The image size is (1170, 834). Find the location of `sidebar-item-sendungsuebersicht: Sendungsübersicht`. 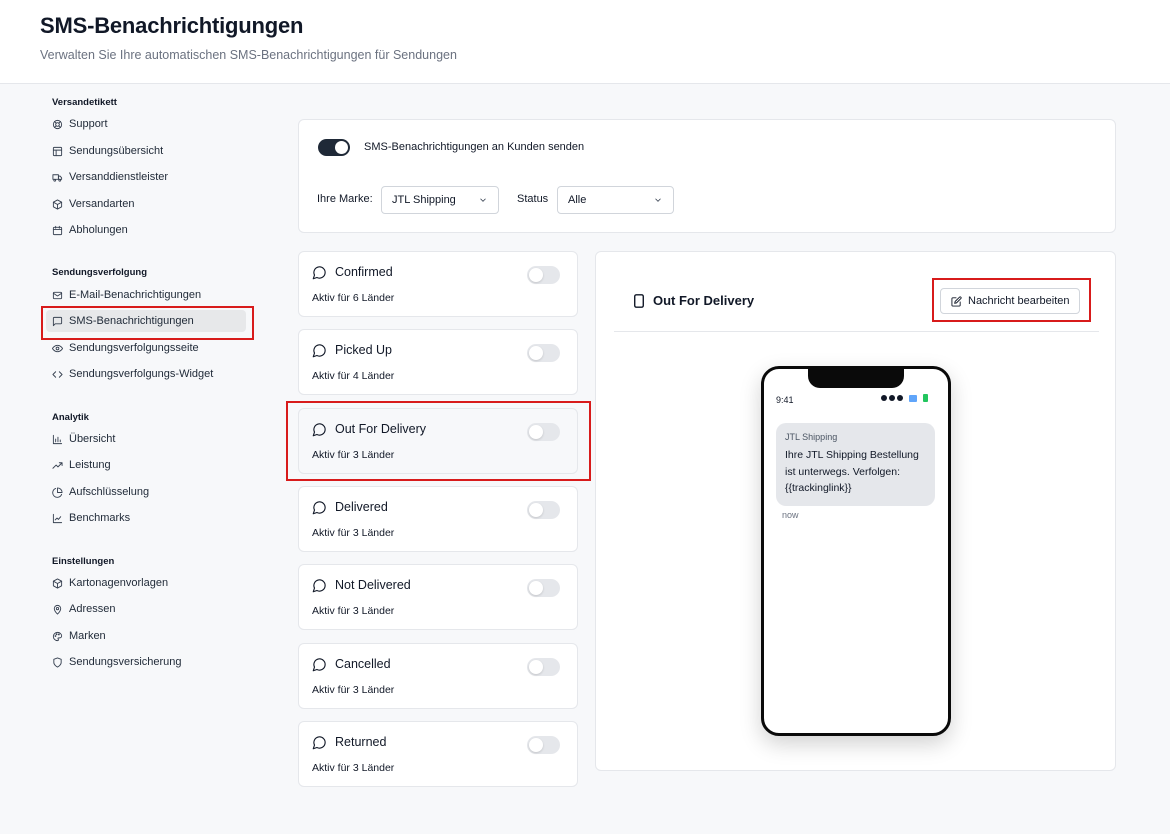

sidebar-item-sendungsuebersicht: Sendungsübersicht is located at coordinates (146, 151).